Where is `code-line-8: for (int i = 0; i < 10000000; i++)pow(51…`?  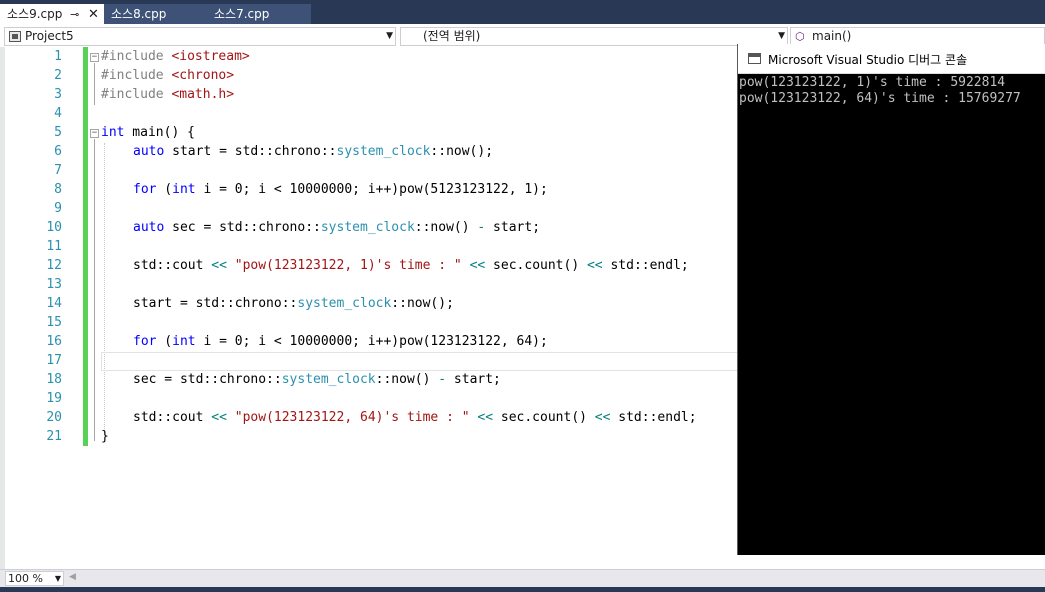
code-line-8: for (int i = 0; i < 10000000; i++)pow(51… is located at coordinates (340, 189).